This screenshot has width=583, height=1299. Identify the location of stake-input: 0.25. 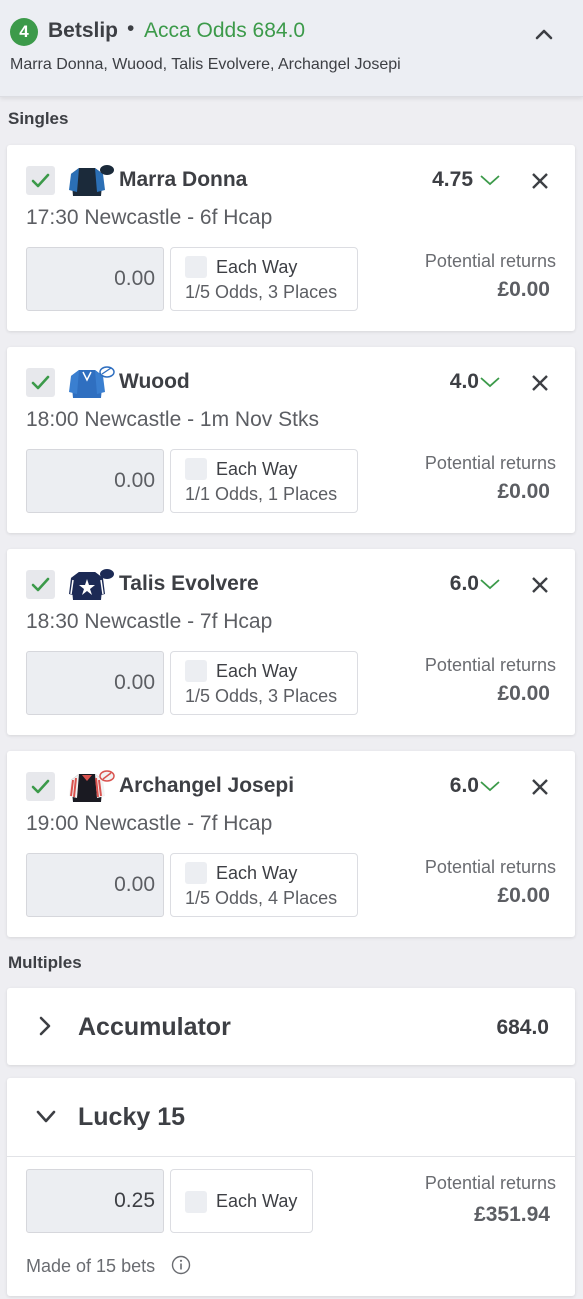
(95, 1201).